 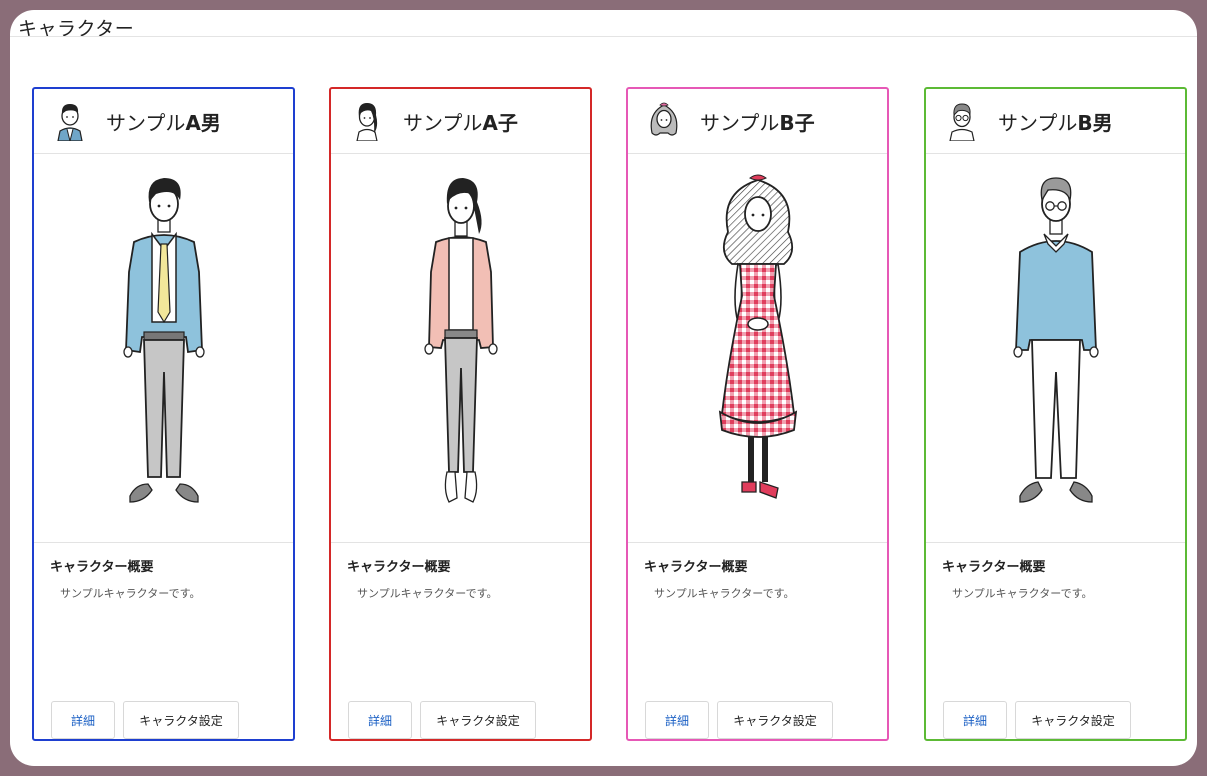 What do you see at coordinates (367, 122) in the screenshot?
I see `woman-avatar-icon` at bounding box center [367, 122].